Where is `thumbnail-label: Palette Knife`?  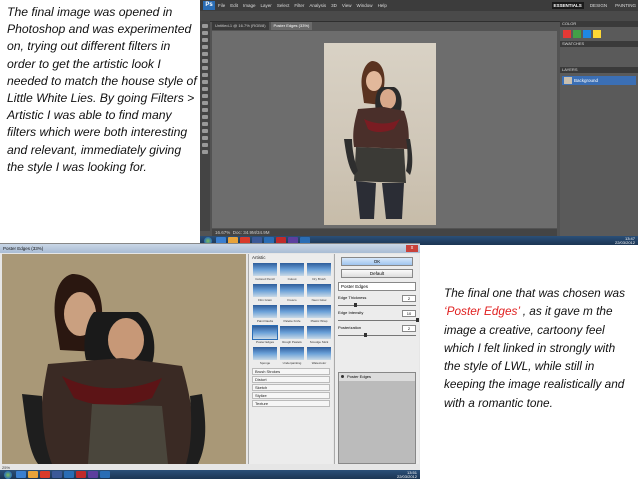 thumbnail-label: Palette Knife is located at coordinates (292, 321).